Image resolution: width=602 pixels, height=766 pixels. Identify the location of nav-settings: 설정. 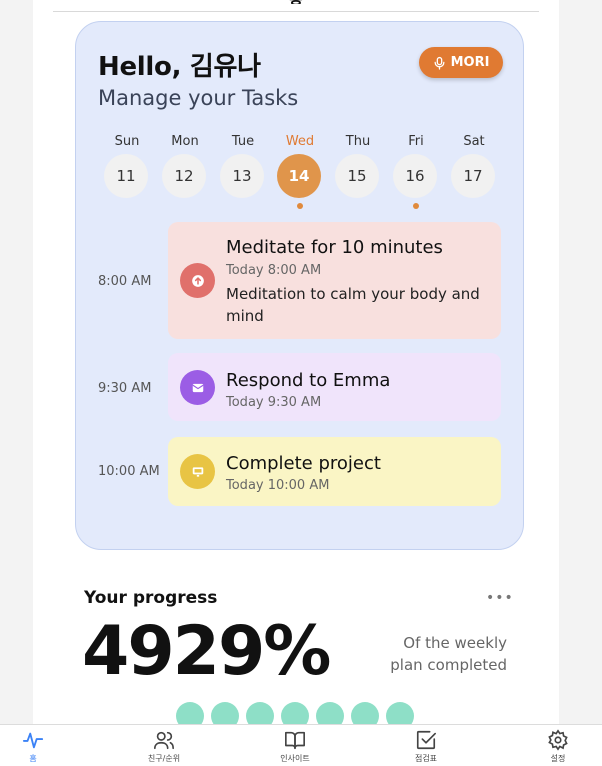
(558, 746).